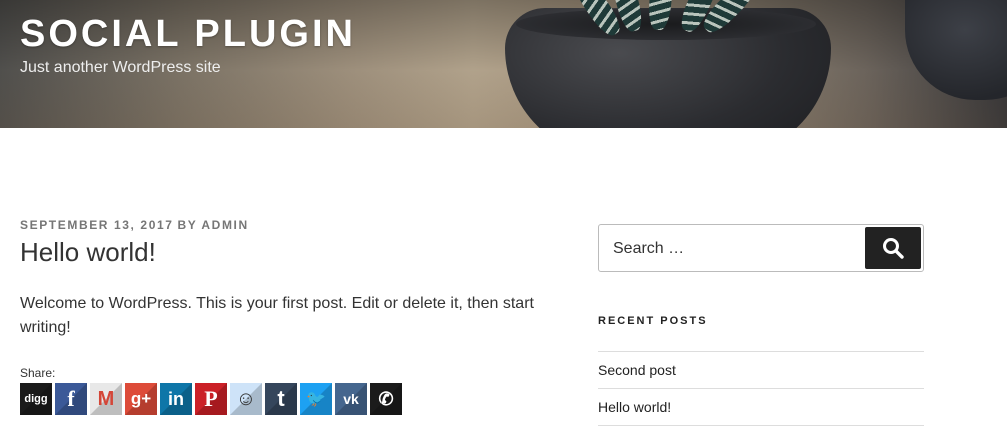 The width and height of the screenshot is (1007, 444). Describe the element at coordinates (761, 407) in the screenshot. I see `recent-post-item: Hello world!` at that location.